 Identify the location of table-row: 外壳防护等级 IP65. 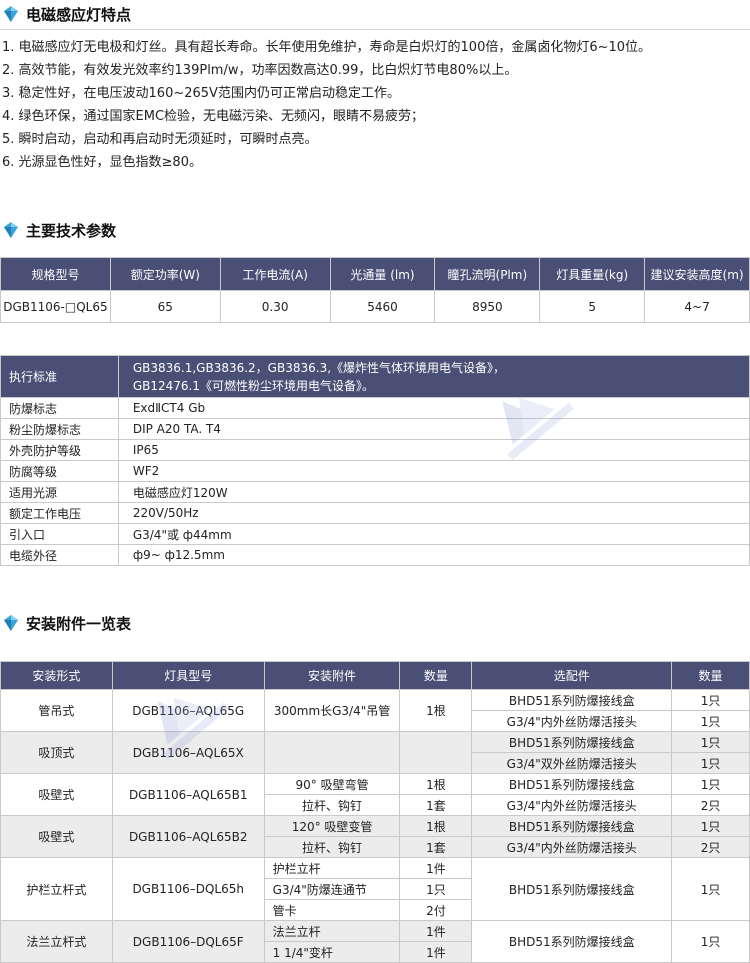
(375, 450).